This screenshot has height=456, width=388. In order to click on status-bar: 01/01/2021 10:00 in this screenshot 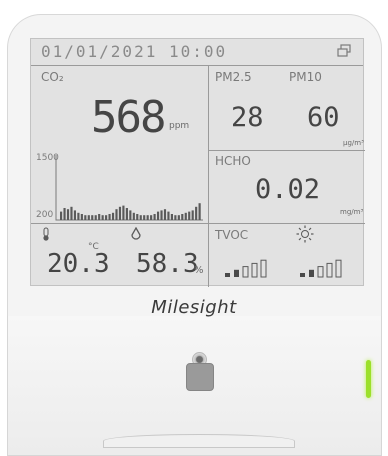, I will do `click(197, 52)`.